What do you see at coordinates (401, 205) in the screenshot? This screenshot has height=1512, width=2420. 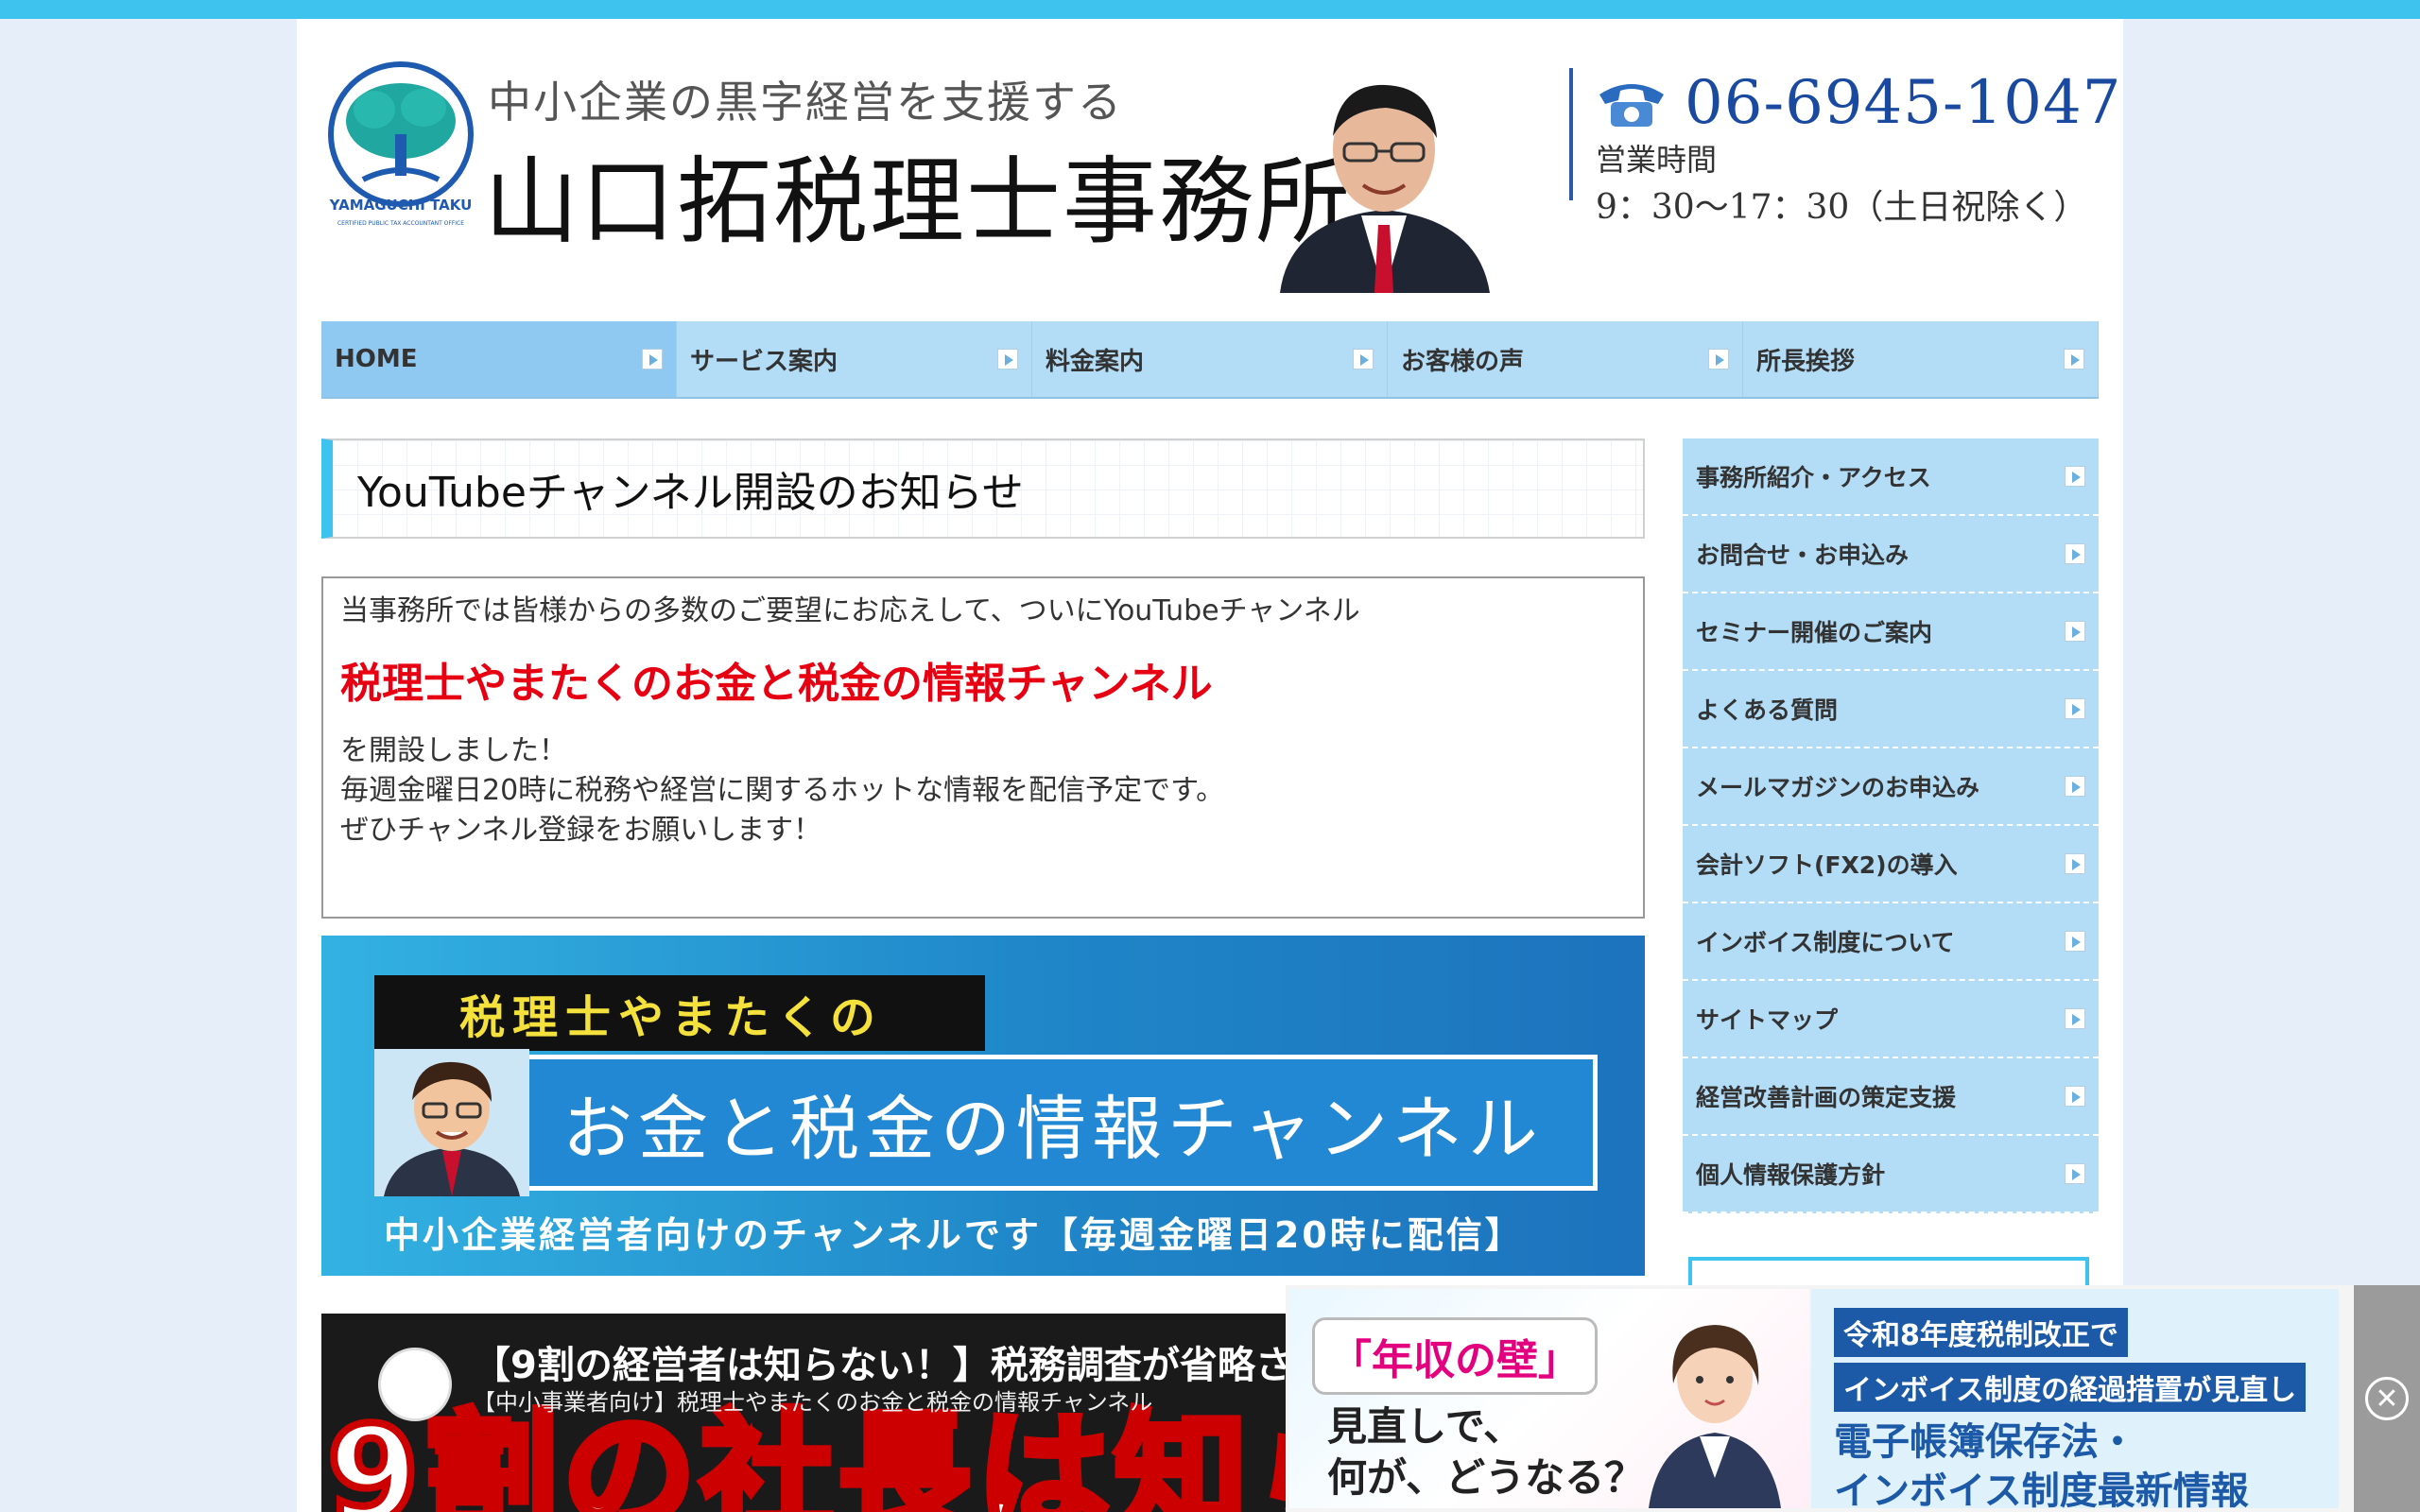 I see `logo-text: YAMAGUCHI TAKU` at bounding box center [401, 205].